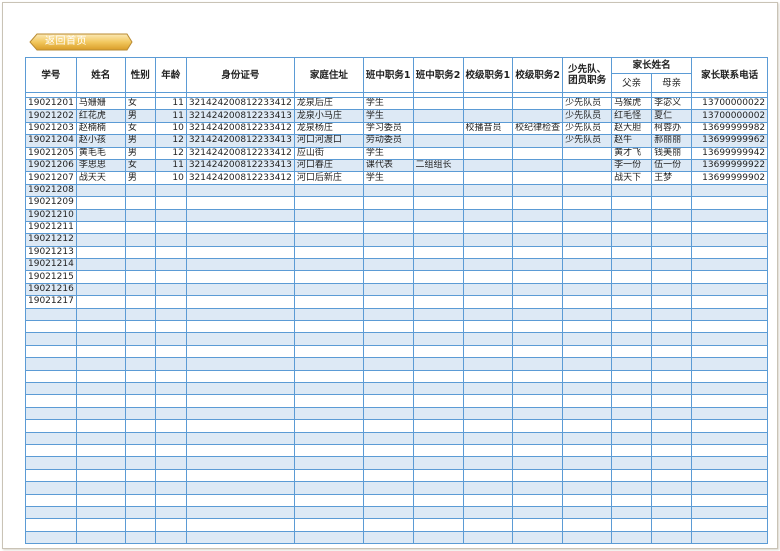  What do you see at coordinates (632, 153) in the screenshot?
I see `cell-father: 黄才飞` at bounding box center [632, 153].